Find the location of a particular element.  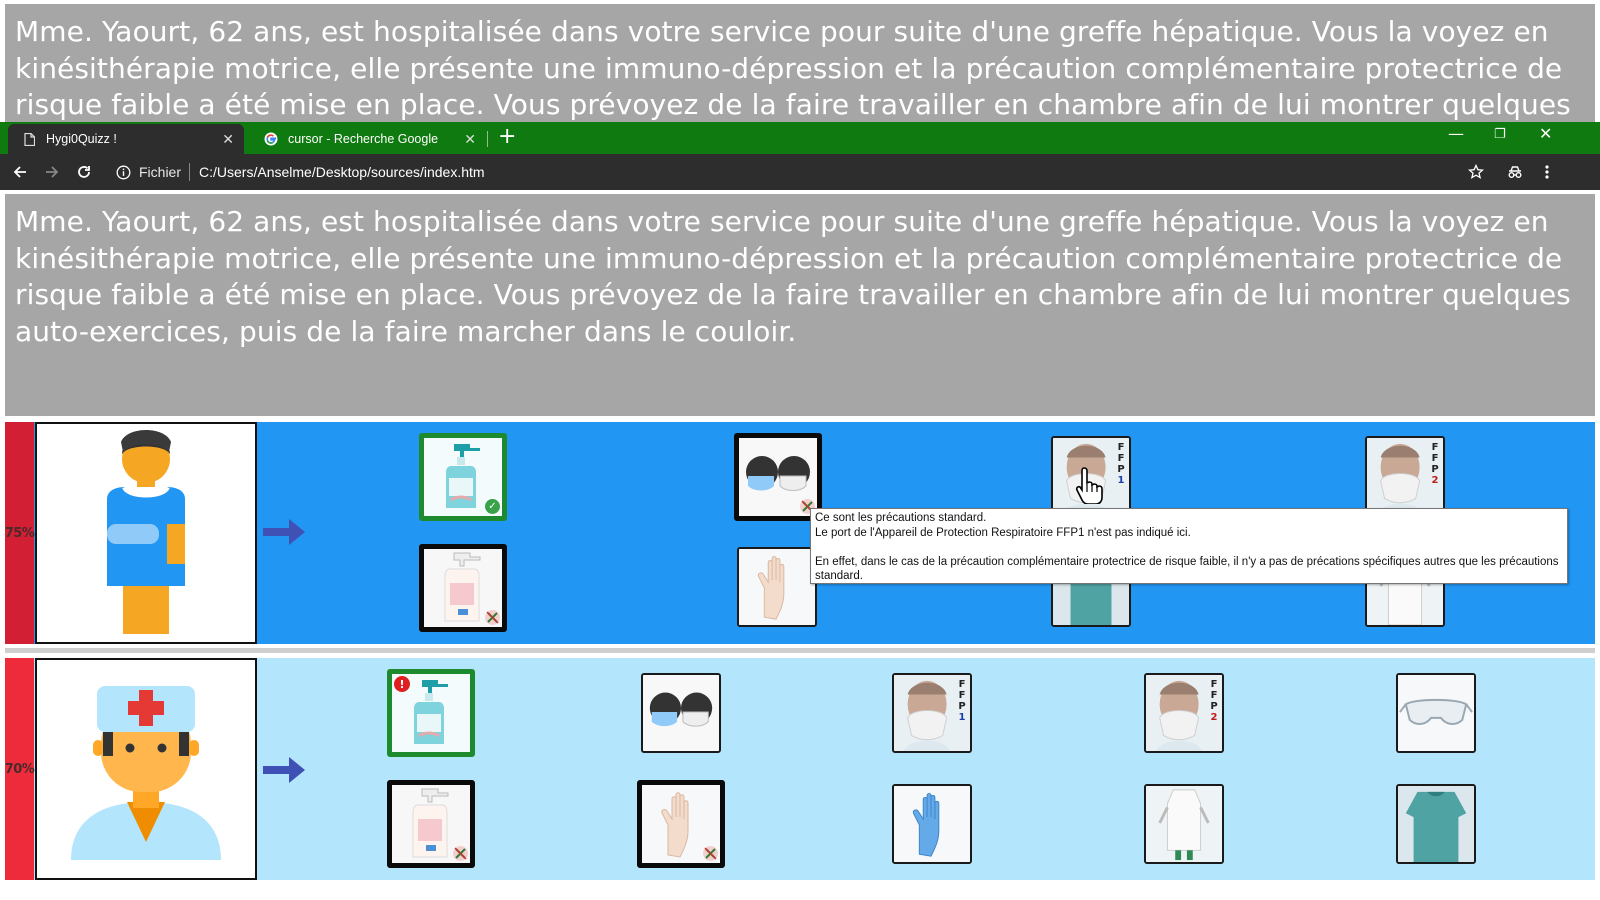

latex-glove-icon is located at coordinates (777, 587).